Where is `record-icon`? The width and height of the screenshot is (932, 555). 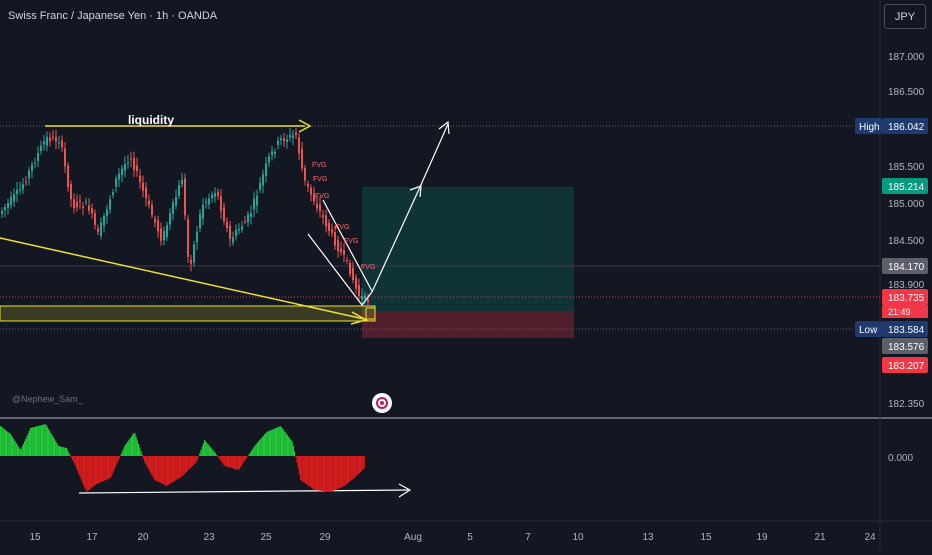
record-icon is located at coordinates (382, 403).